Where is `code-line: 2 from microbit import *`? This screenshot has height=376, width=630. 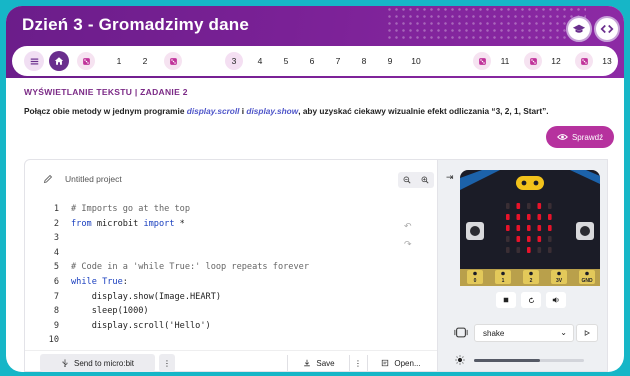
code-line: 2 from microbit import * is located at coordinates (231, 226).